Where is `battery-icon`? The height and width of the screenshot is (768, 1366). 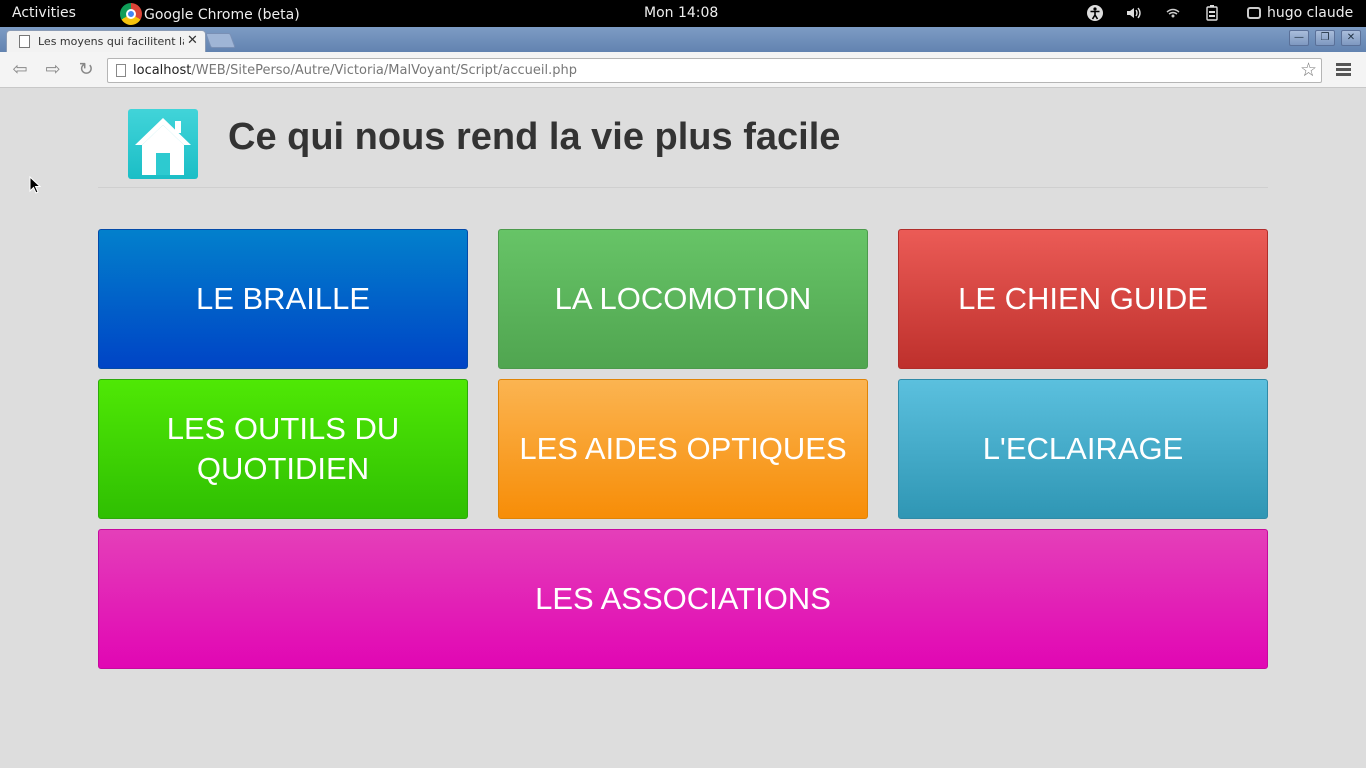
battery-icon is located at coordinates (1212, 13).